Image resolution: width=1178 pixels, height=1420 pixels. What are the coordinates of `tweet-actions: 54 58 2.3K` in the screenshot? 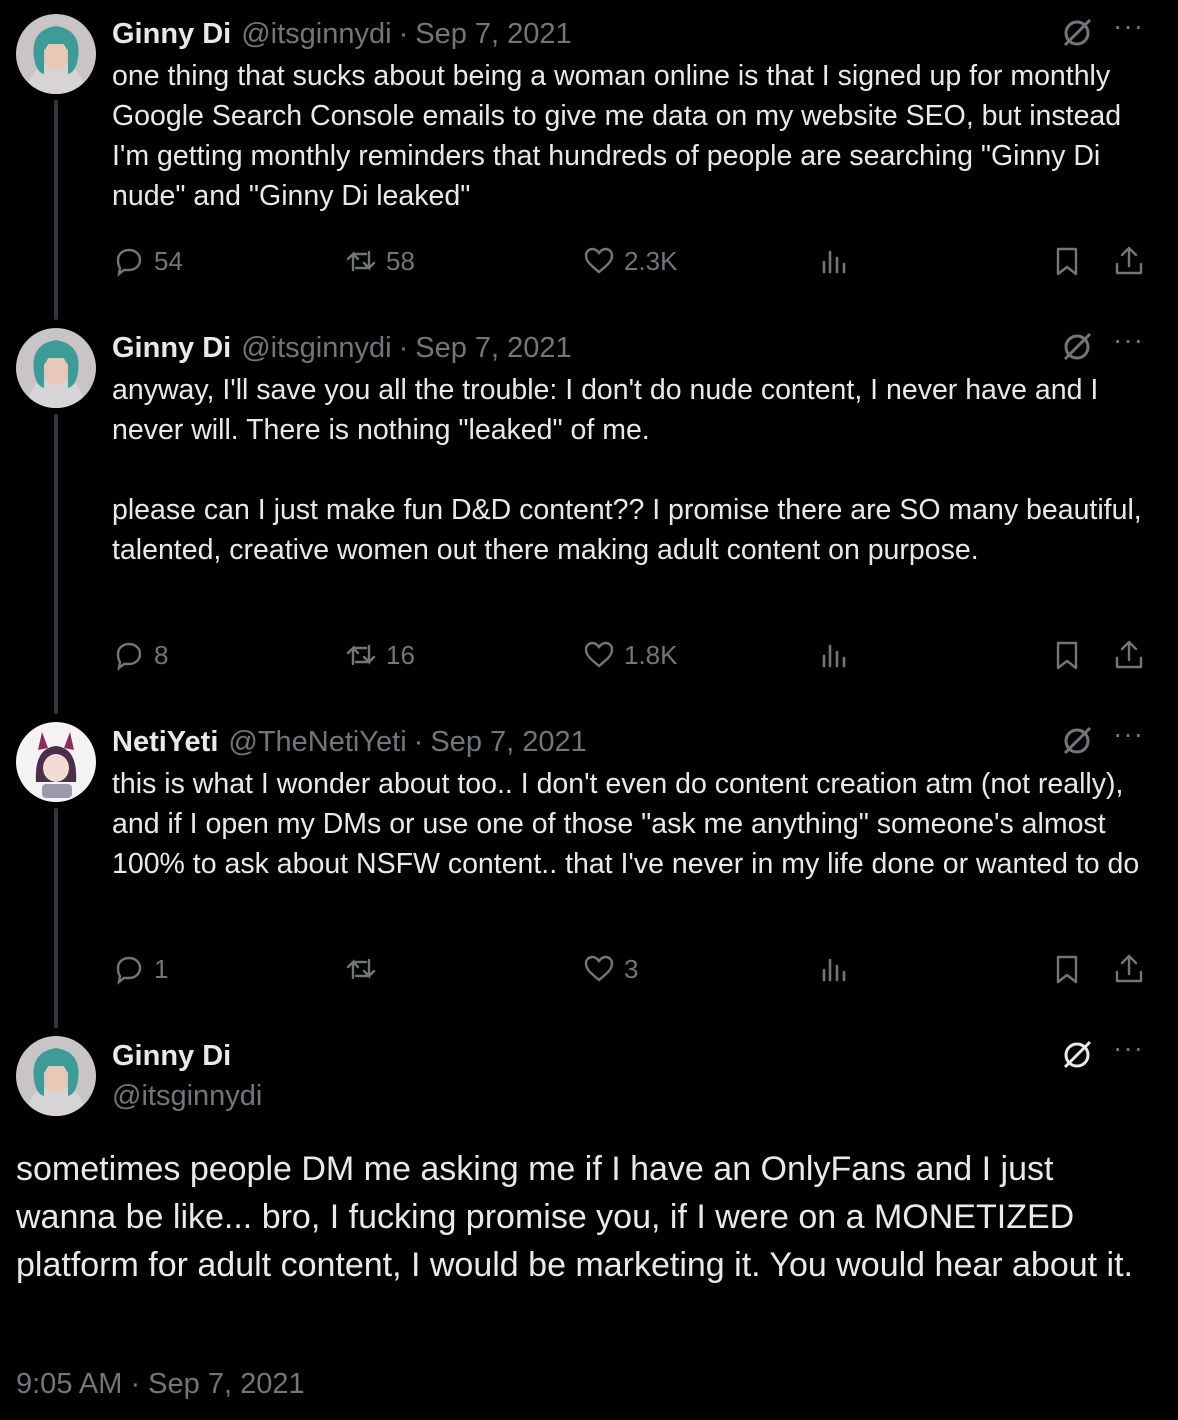 It's located at (628, 264).